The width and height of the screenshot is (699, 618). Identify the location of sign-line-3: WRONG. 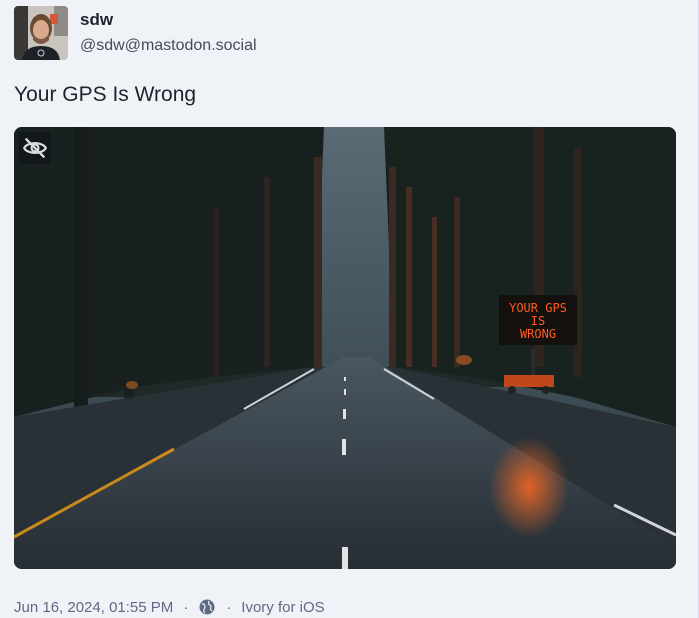
(538, 334).